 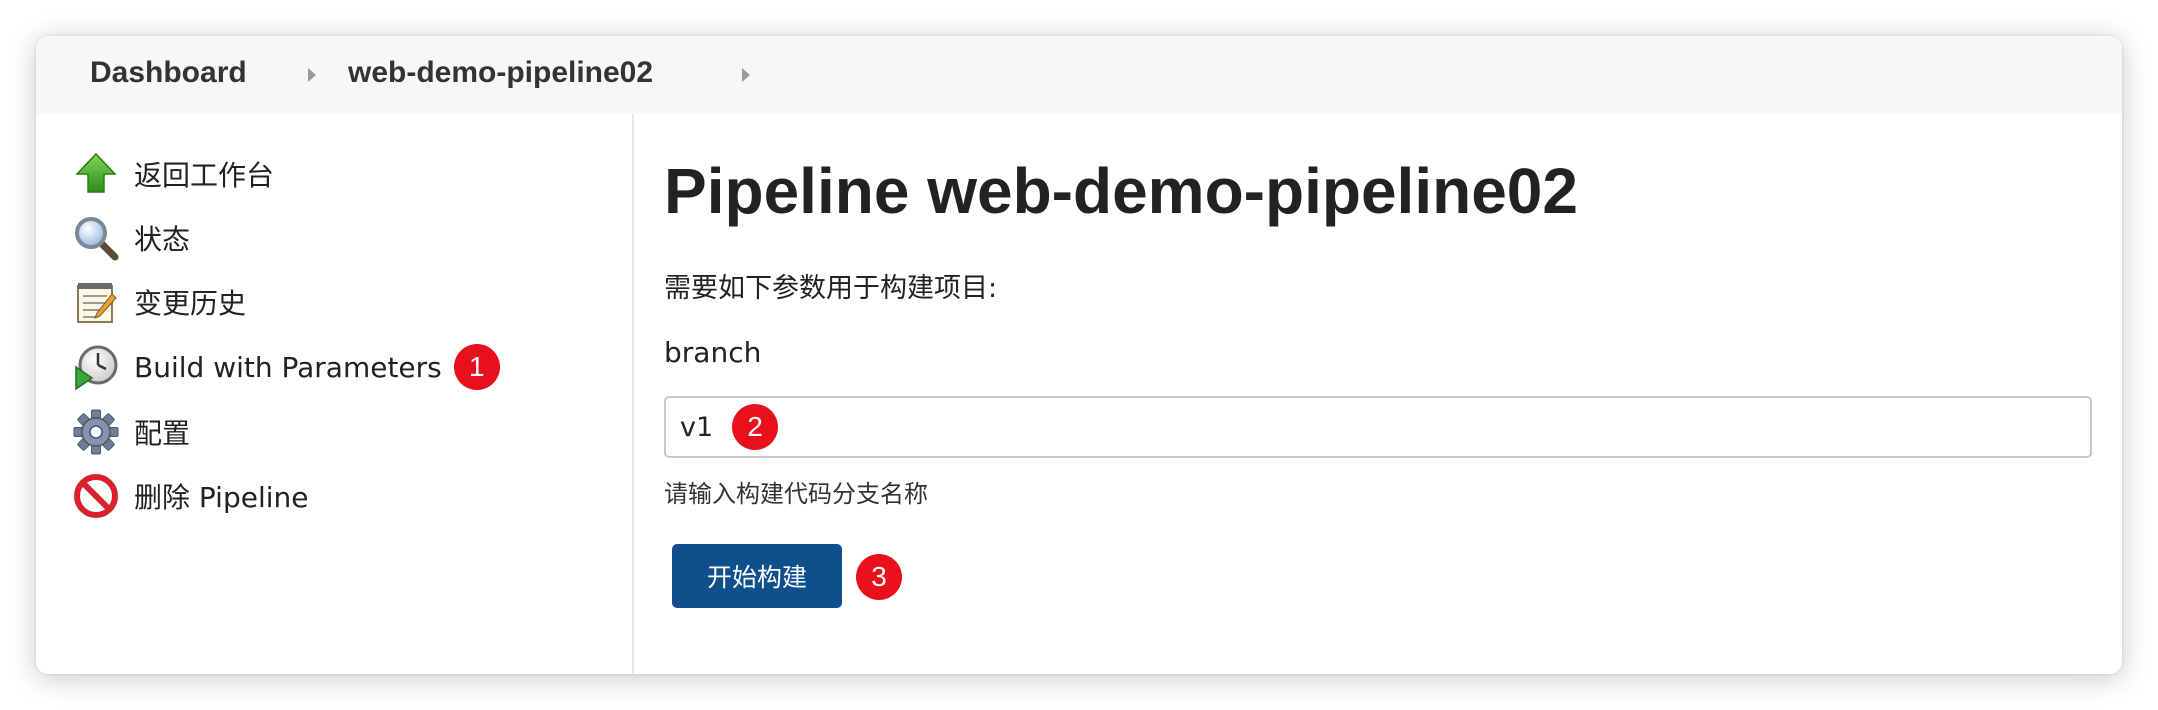 I want to click on sidebar-item-label: Build with Parameters, so click(x=288, y=367).